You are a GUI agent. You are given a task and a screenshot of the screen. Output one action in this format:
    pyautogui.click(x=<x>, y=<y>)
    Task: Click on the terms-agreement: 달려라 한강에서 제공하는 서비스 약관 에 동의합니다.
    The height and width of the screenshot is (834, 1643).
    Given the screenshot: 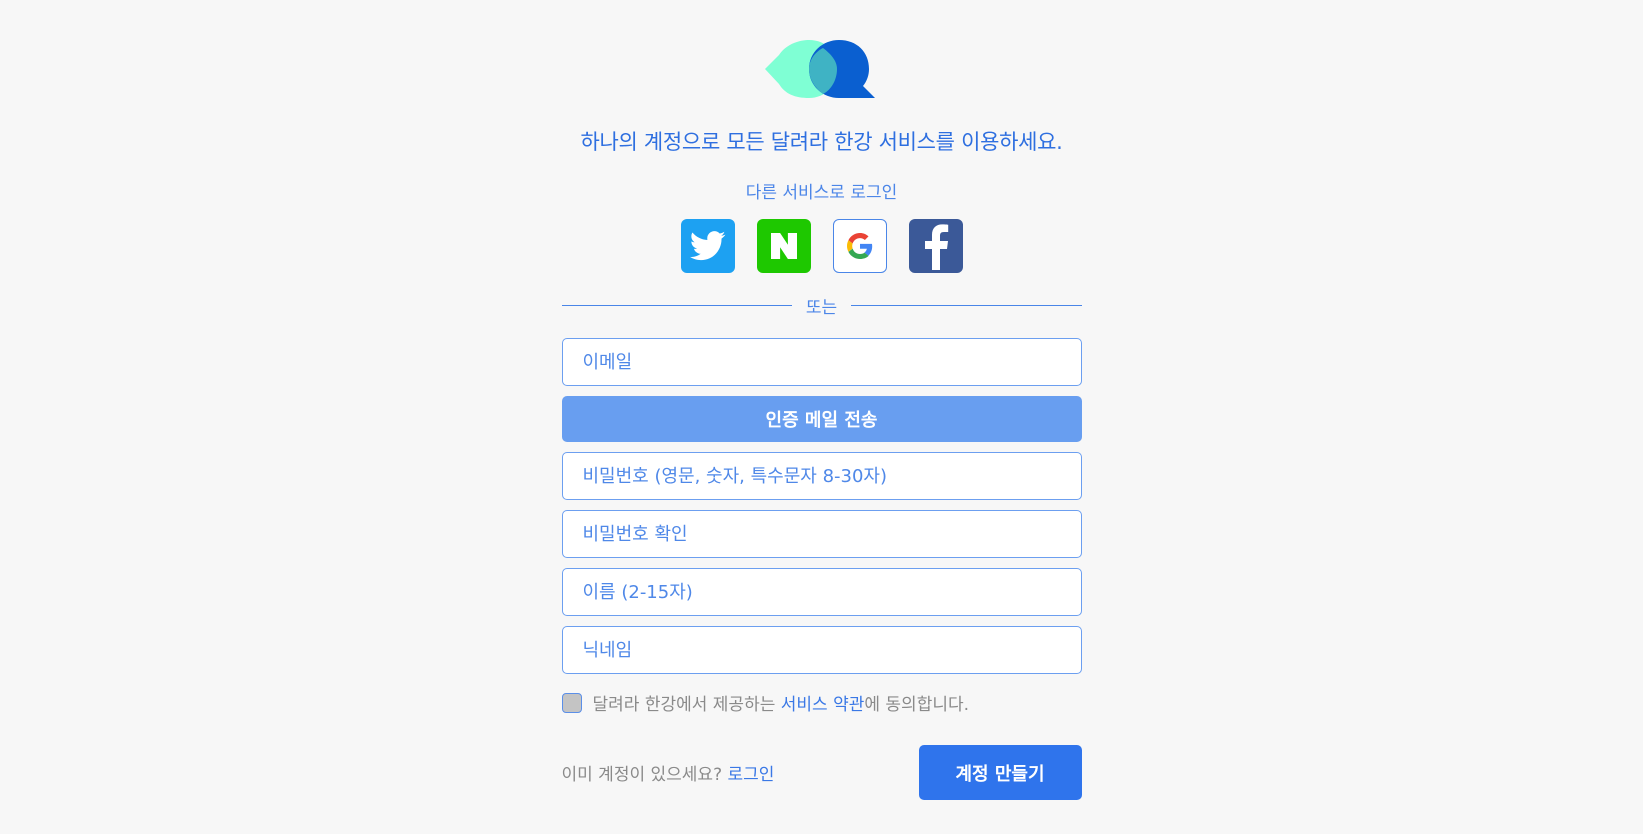 What is the action you would take?
    pyautogui.click(x=821, y=702)
    